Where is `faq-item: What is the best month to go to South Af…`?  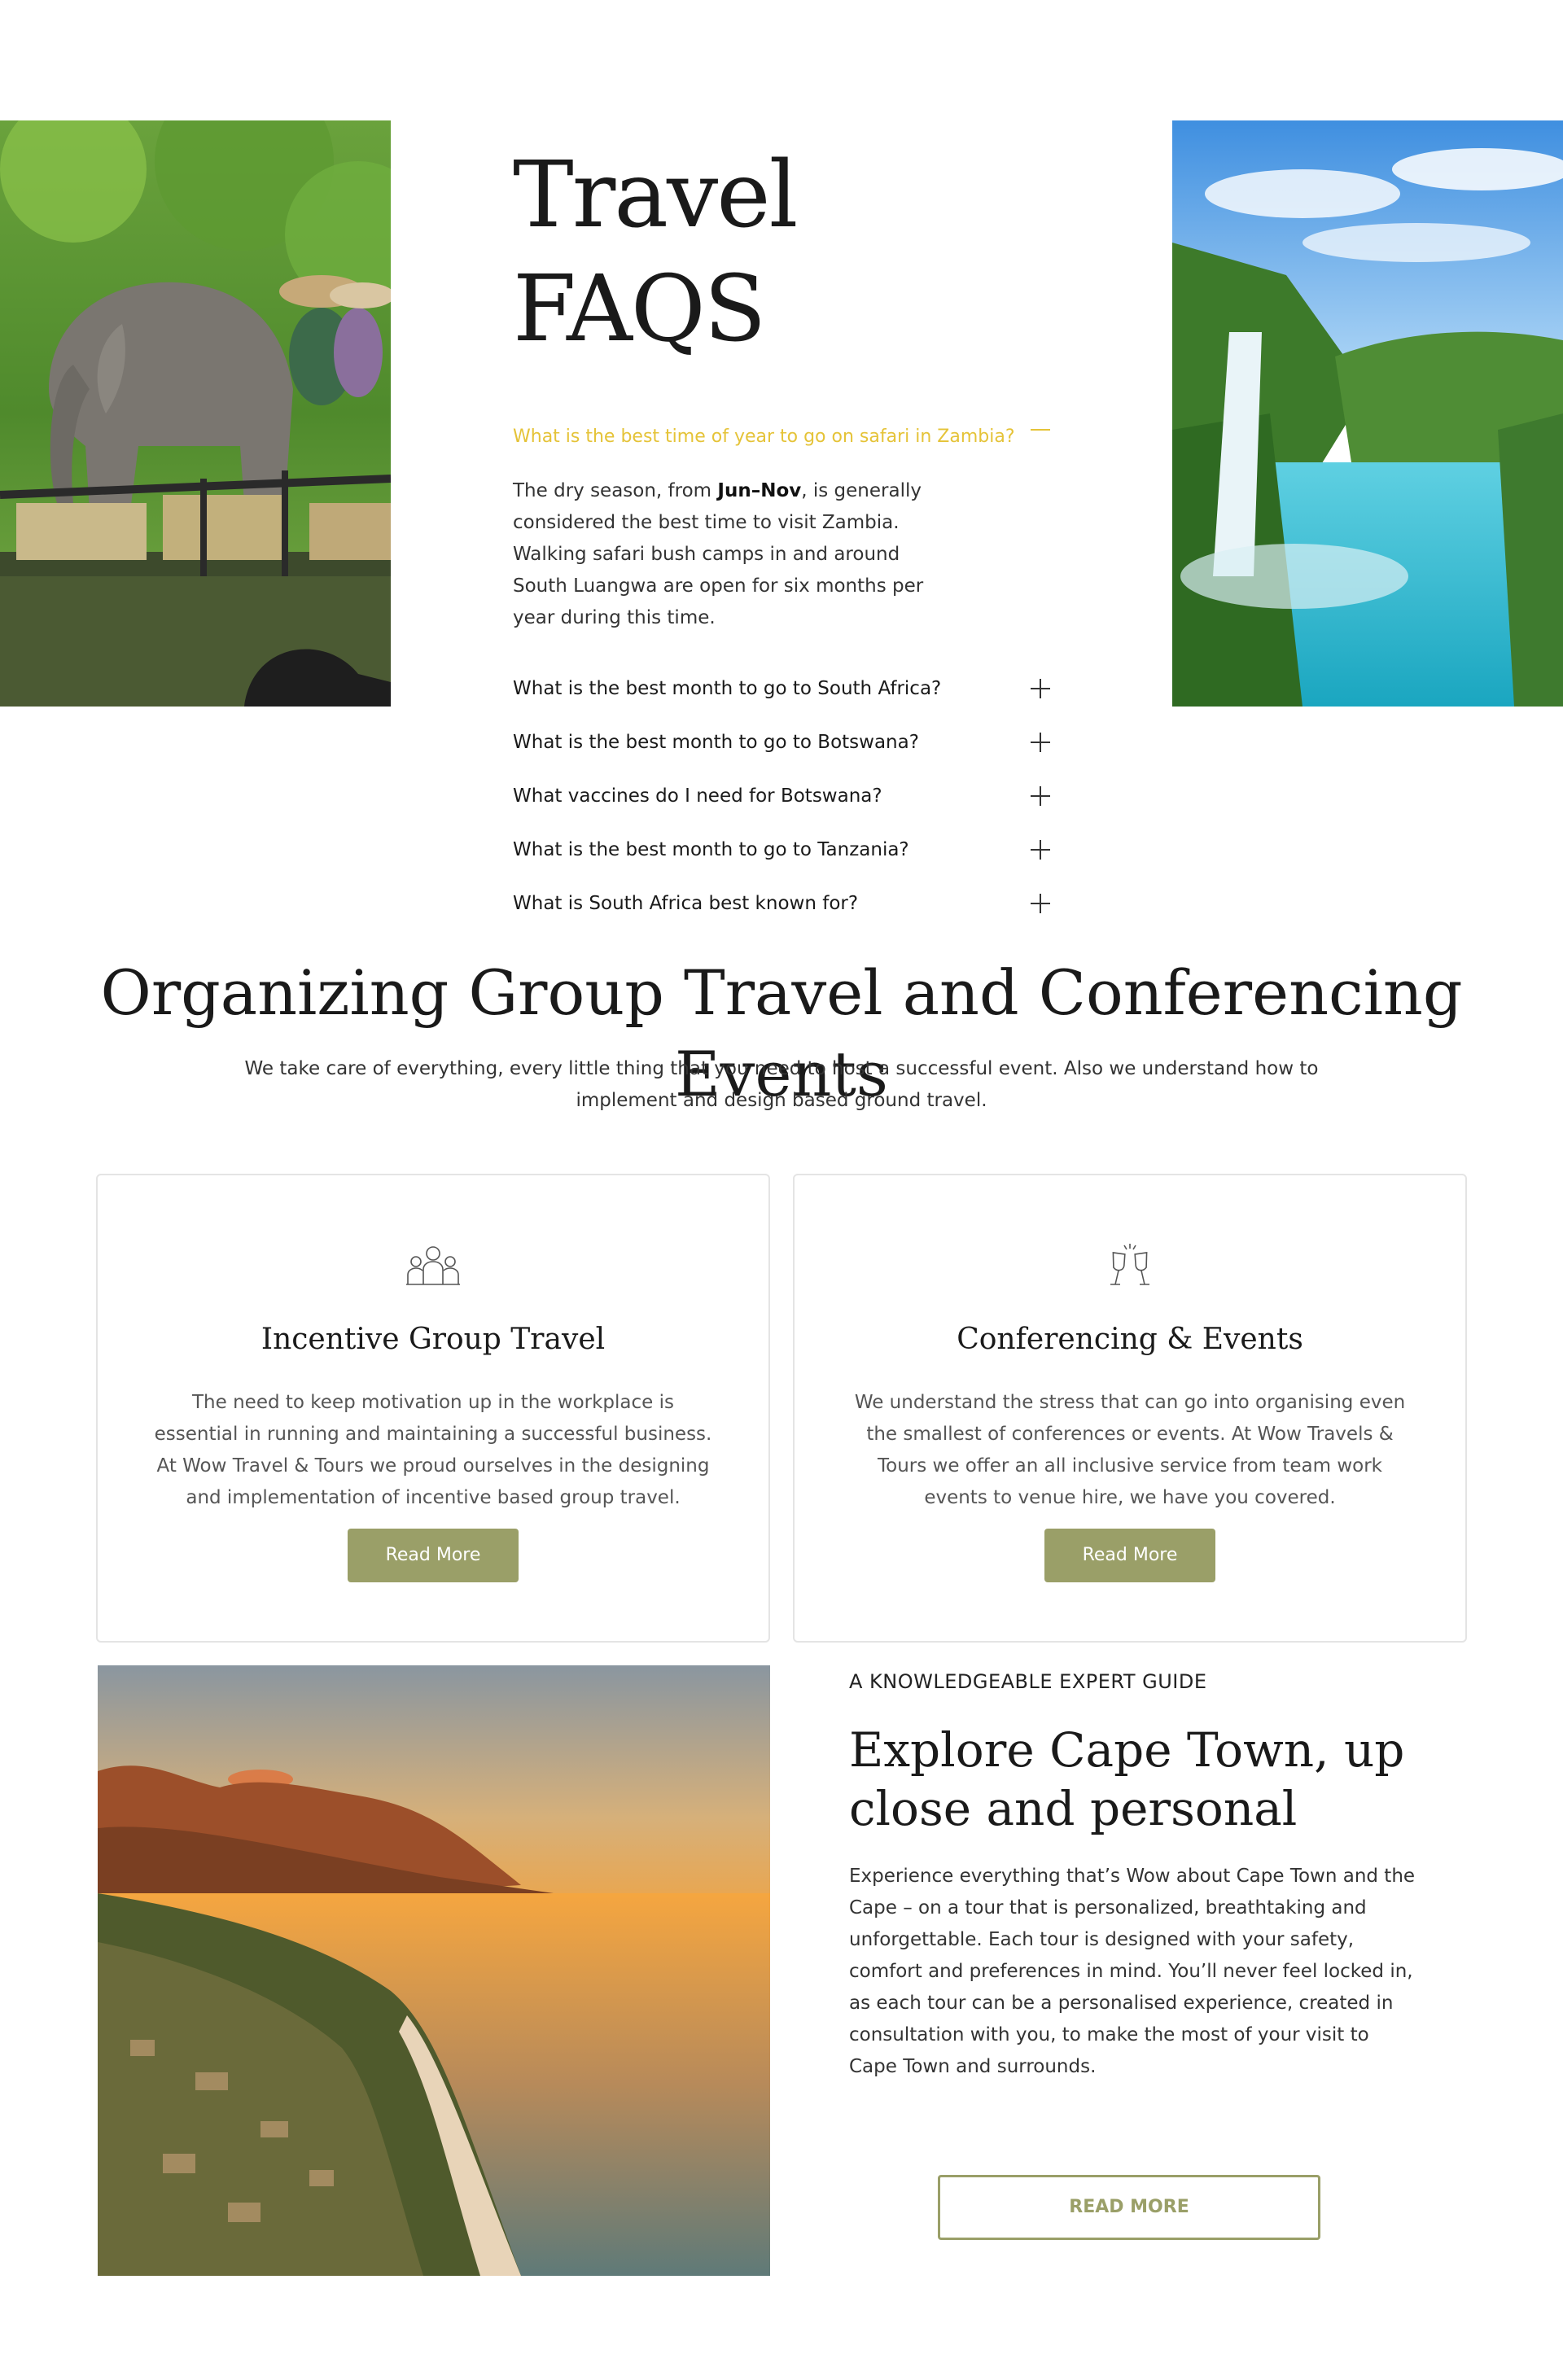
faq-item: What is the best month to go to South Af… is located at coordinates (781, 688).